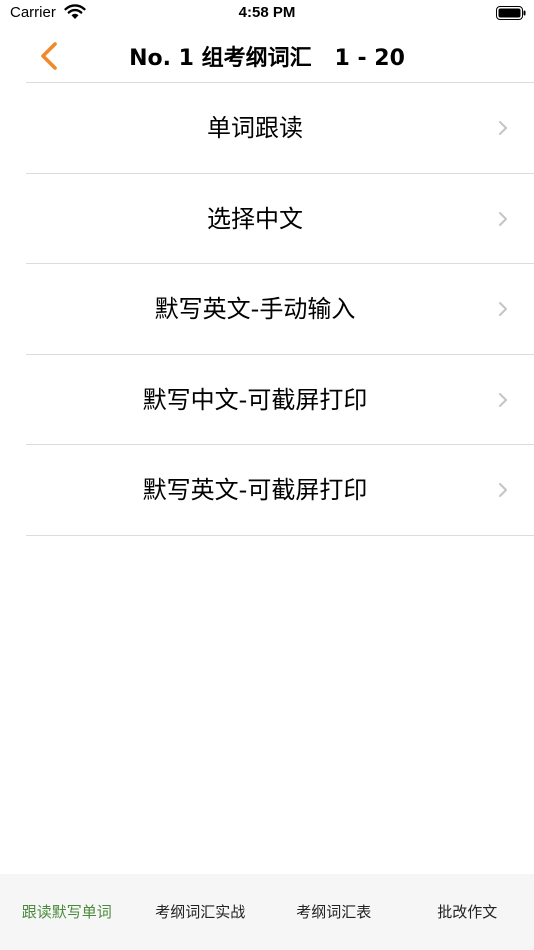  I want to click on menu-item-dictate-english-print: 默写英文-可截屏打印, so click(280, 490).